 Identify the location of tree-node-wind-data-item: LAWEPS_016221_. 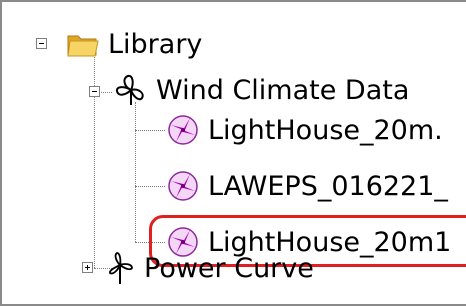
(307, 186).